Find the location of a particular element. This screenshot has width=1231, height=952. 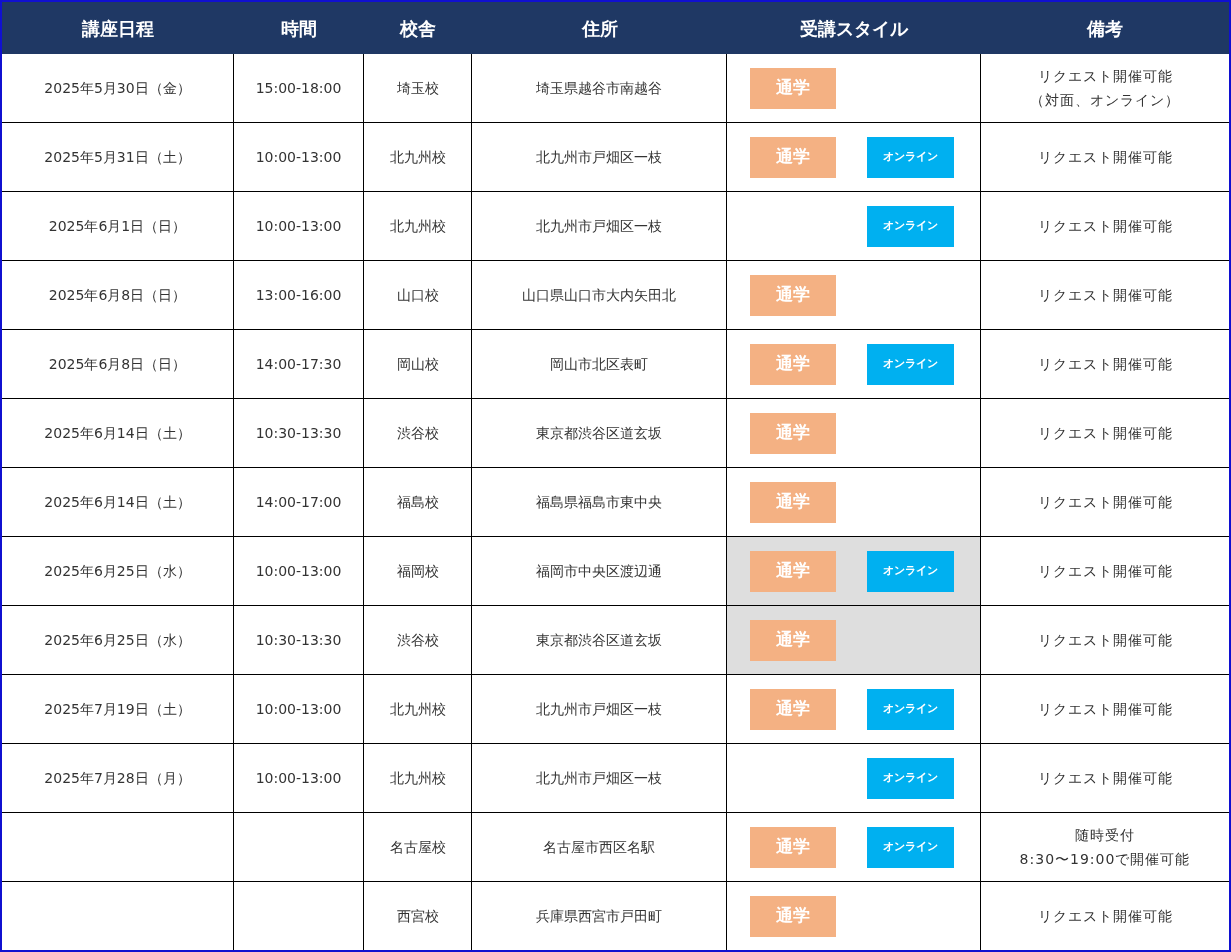

column-header: 備考 is located at coordinates (1105, 28).